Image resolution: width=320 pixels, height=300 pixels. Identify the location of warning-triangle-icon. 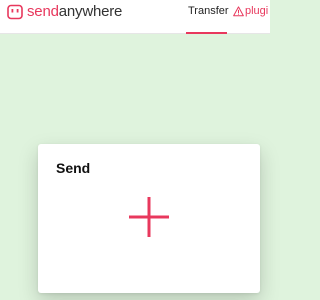
(238, 10).